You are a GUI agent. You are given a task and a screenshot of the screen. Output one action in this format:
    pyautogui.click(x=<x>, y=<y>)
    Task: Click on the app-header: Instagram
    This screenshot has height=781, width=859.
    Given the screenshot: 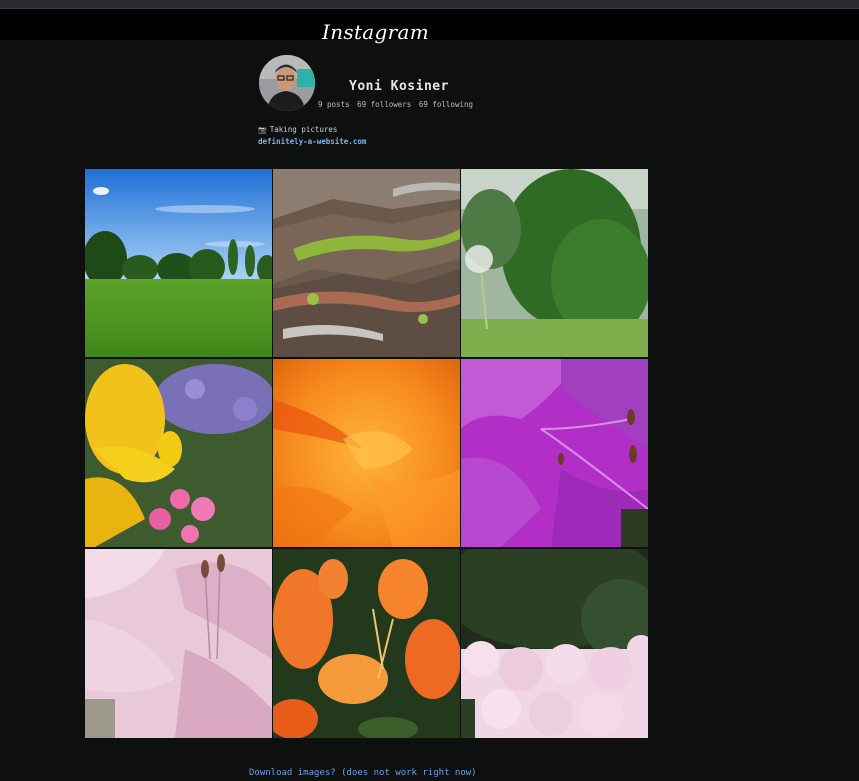 What is the action you would take?
    pyautogui.click(x=429, y=26)
    